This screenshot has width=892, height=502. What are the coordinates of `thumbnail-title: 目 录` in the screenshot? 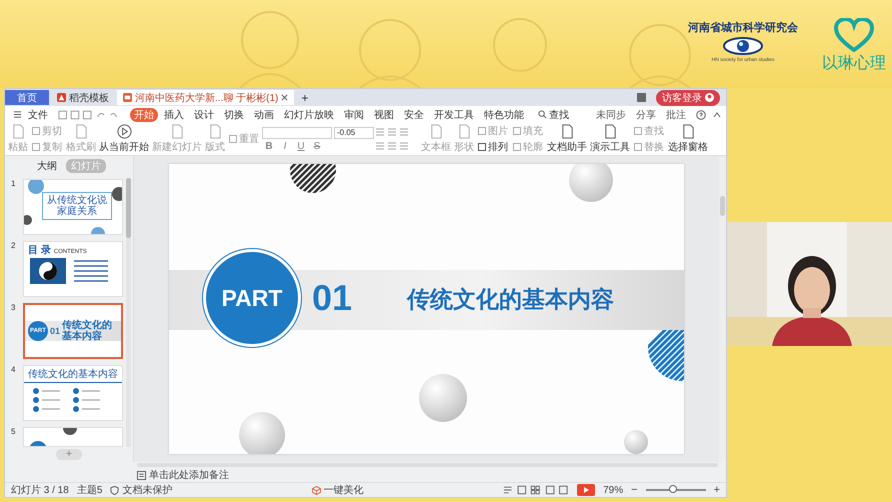 It's located at (39, 250).